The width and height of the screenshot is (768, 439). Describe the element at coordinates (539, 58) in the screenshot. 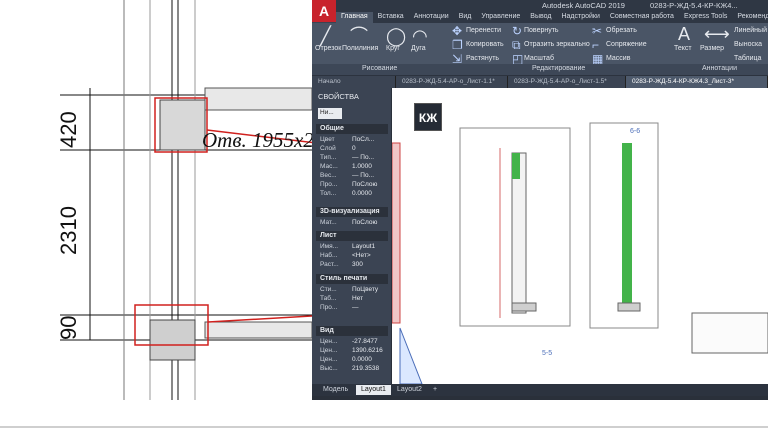

I see `scale-button: Масштаб` at that location.